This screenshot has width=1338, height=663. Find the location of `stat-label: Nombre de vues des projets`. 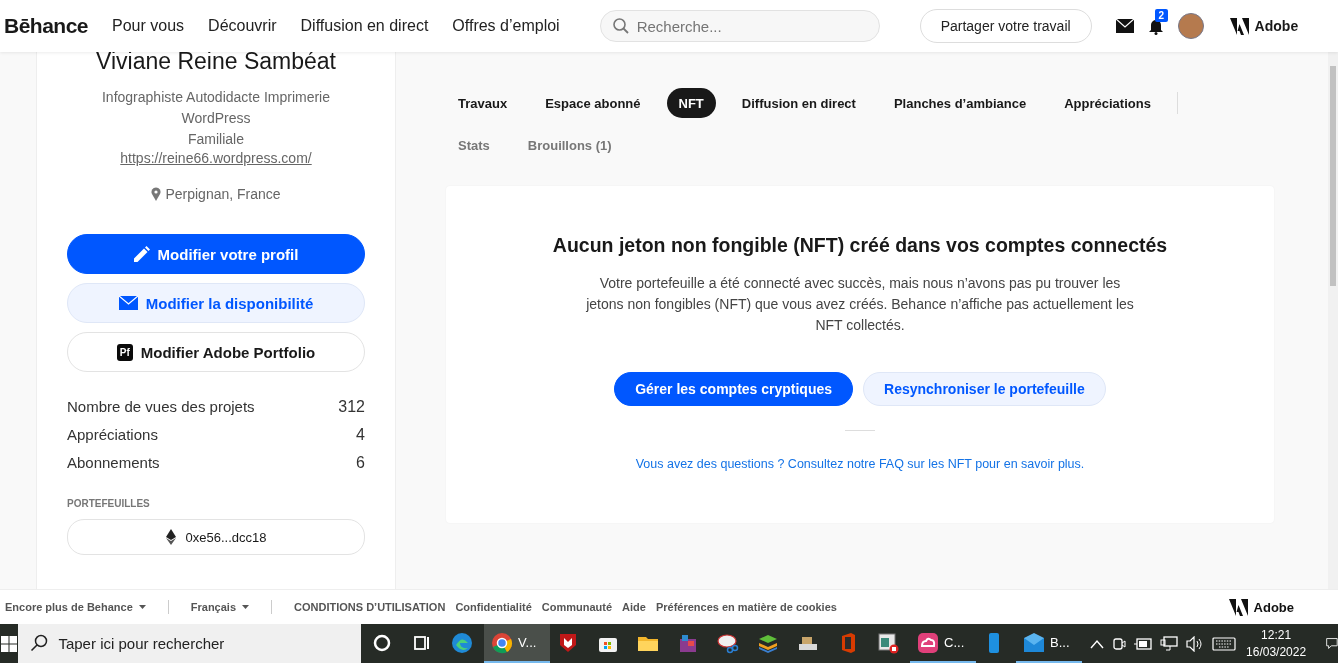

stat-label: Nombre de vues des projets is located at coordinates (161, 407).